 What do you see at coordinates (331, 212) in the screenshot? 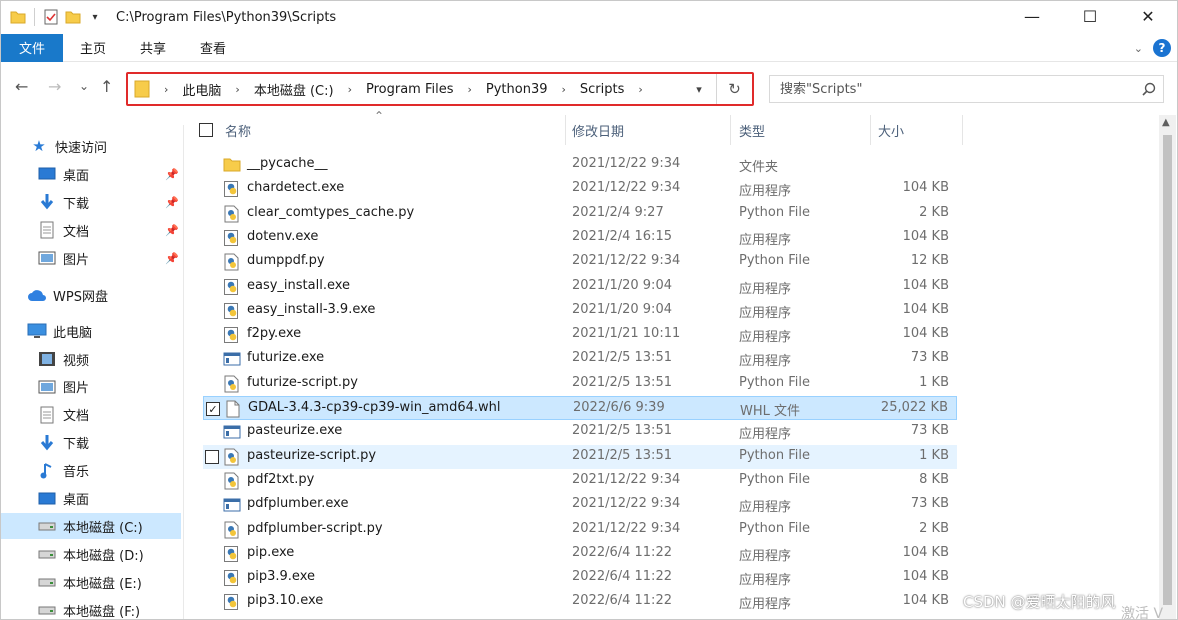
I see `file-name: clear_comtypes_cache.py` at bounding box center [331, 212].